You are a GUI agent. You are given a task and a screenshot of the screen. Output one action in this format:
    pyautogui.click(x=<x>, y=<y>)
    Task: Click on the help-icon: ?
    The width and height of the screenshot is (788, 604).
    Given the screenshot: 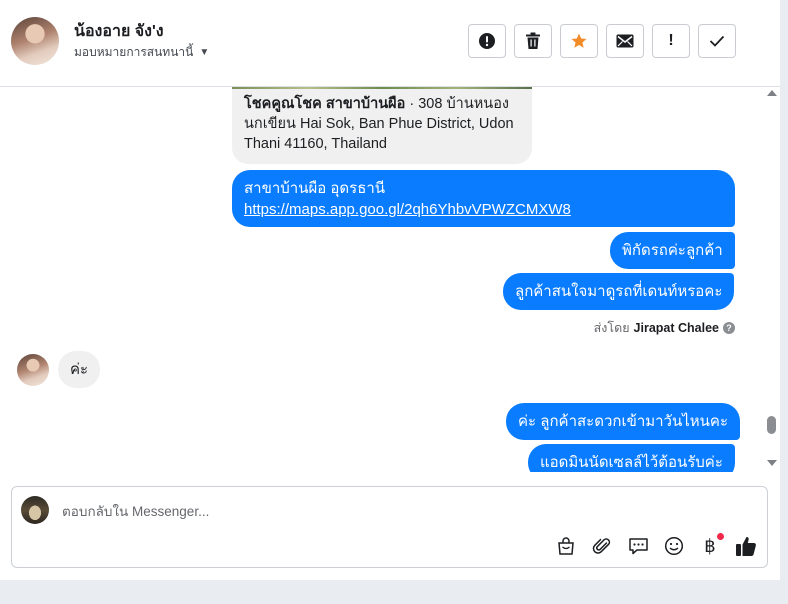 What is the action you would take?
    pyautogui.click(x=729, y=328)
    